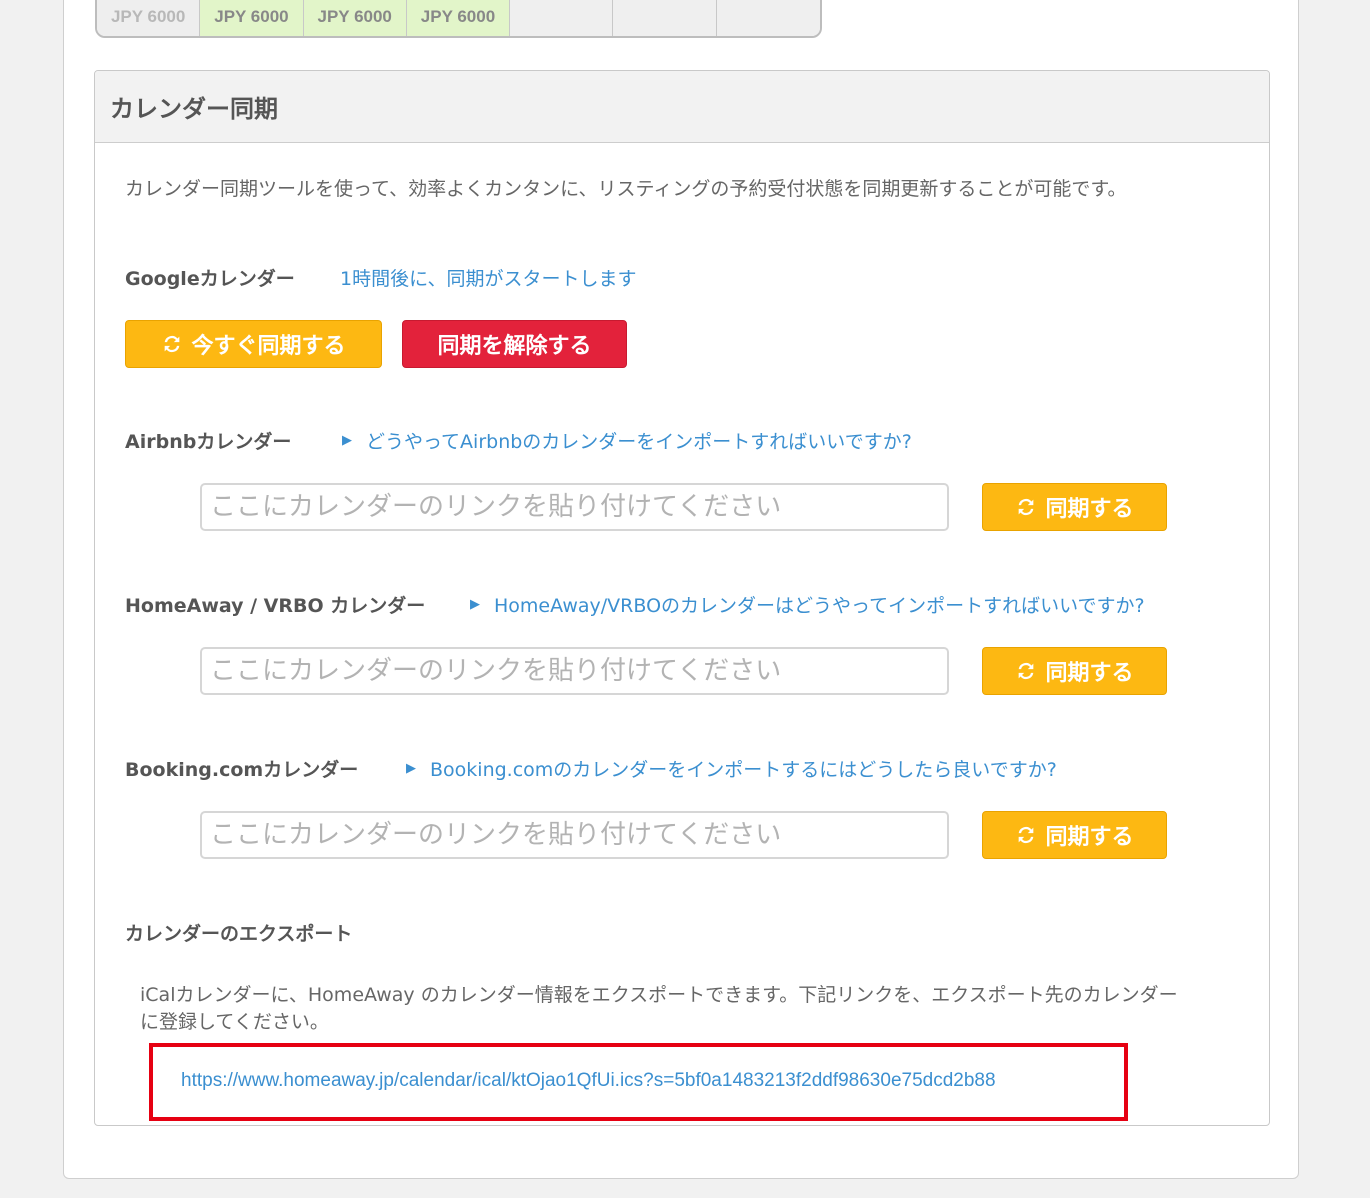  I want to click on airbnb-sync-label: 同期する, so click(1089, 509).